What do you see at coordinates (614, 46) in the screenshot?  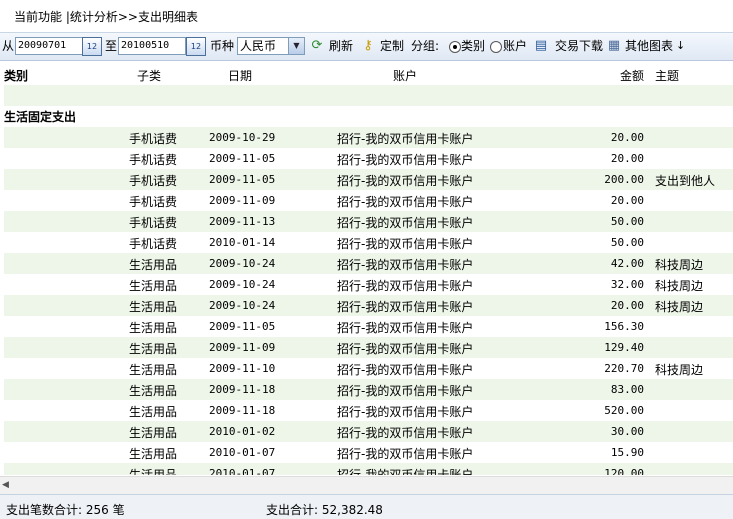 I see `chart-icon: ▦` at bounding box center [614, 46].